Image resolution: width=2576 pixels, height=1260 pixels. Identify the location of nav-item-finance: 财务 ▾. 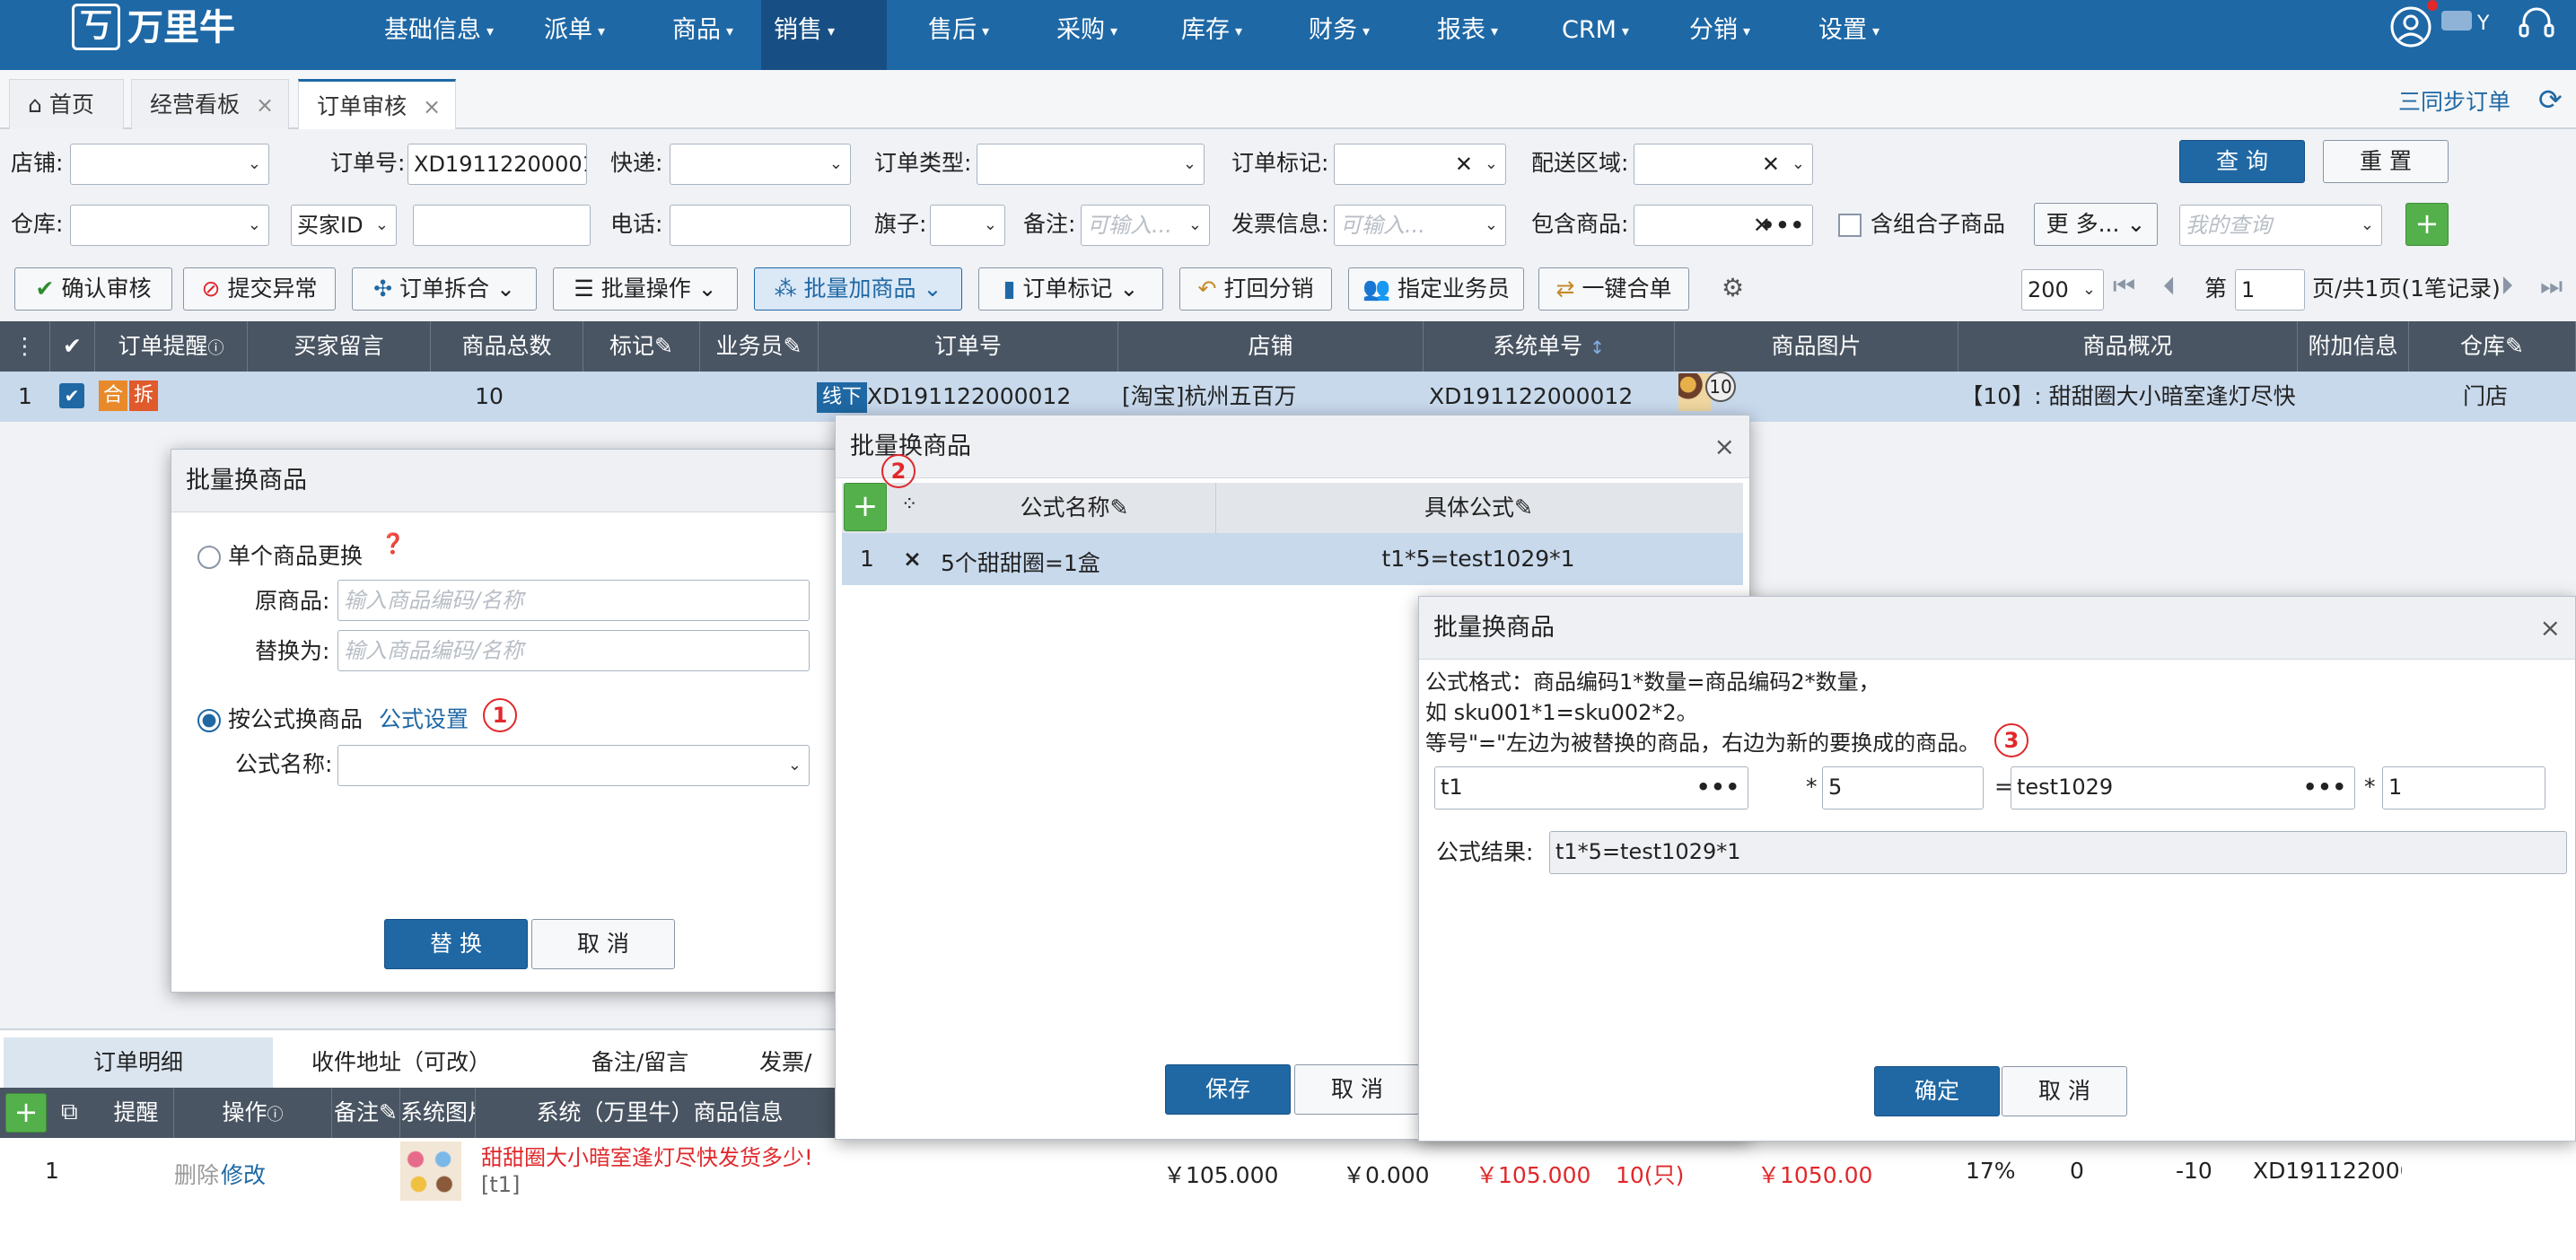
(1339, 35).